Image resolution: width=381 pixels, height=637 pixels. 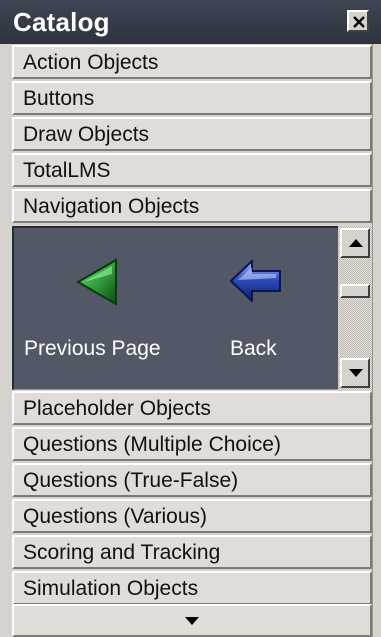 I want to click on up-triangle-icon, so click(x=356, y=243).